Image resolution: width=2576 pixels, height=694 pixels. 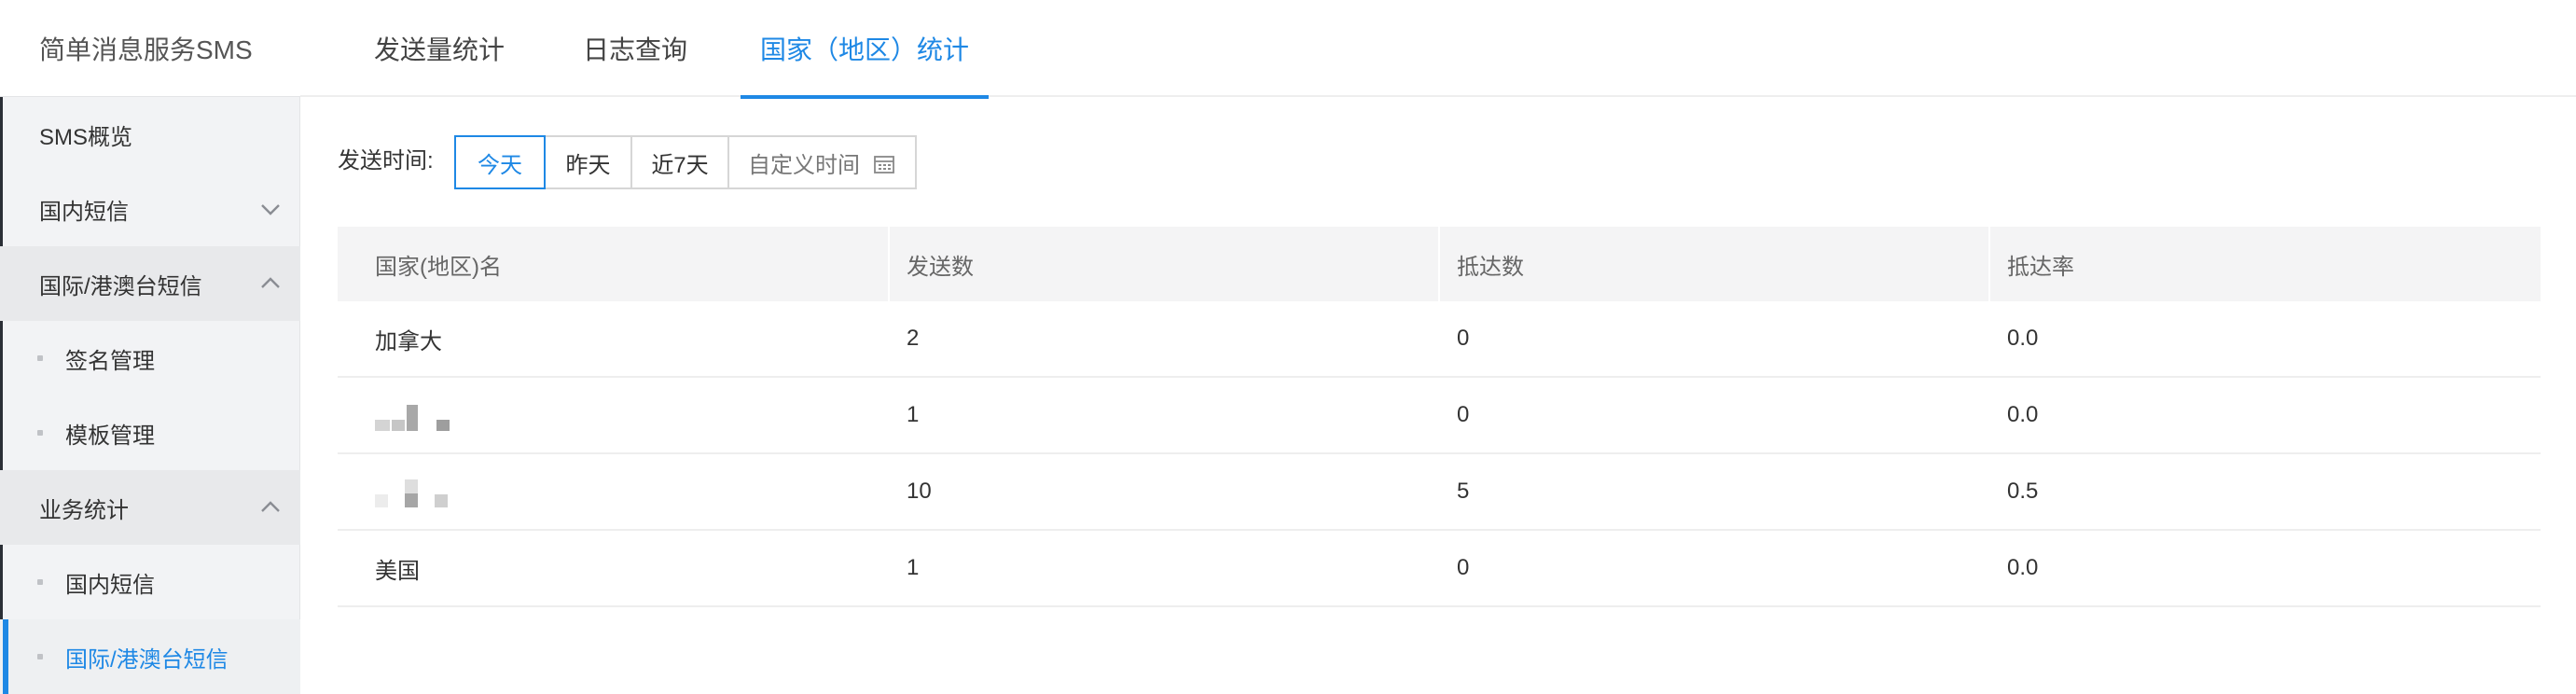 I want to click on sidebar-item-stats-intl: 国际/港澳台短信, so click(x=150, y=656).